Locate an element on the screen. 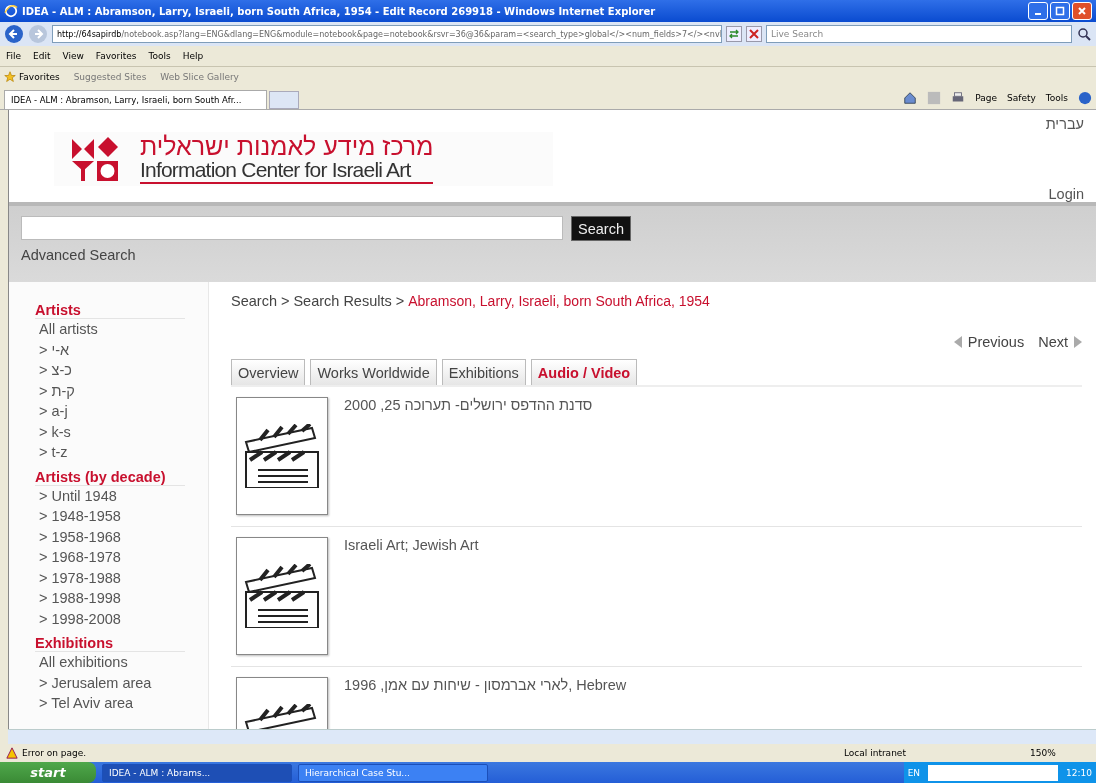 The image size is (1096, 783). next-link: Next is located at coordinates (1060, 342).